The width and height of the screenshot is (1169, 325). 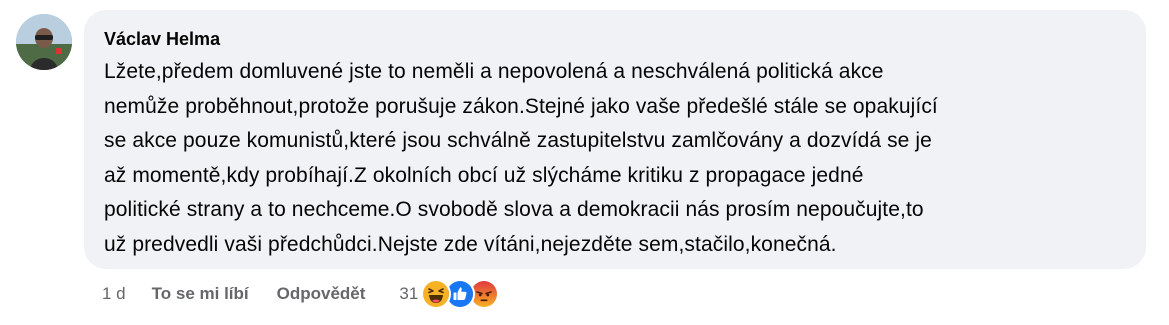 What do you see at coordinates (408, 294) in the screenshot?
I see `reaction-count: 31` at bounding box center [408, 294].